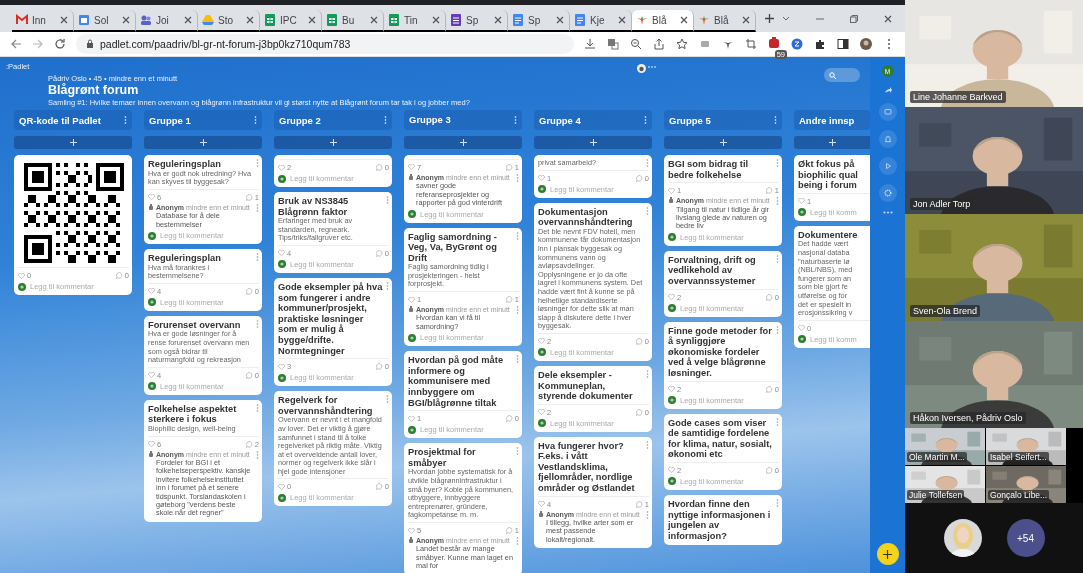  What do you see at coordinates (887, 139) in the screenshot?
I see `bell-button` at bounding box center [887, 139].